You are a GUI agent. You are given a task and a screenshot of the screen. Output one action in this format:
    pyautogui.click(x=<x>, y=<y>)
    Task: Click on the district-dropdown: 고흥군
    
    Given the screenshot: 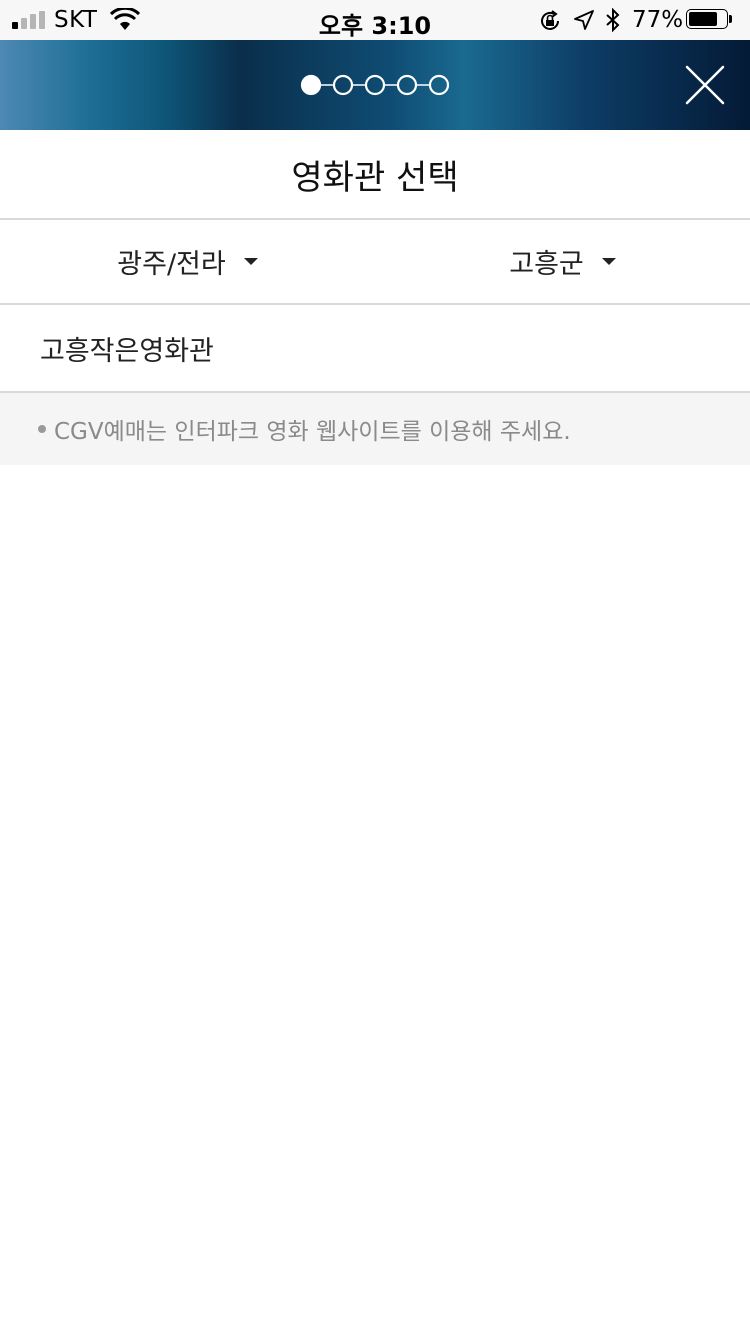 What is the action you would take?
    pyautogui.click(x=562, y=261)
    